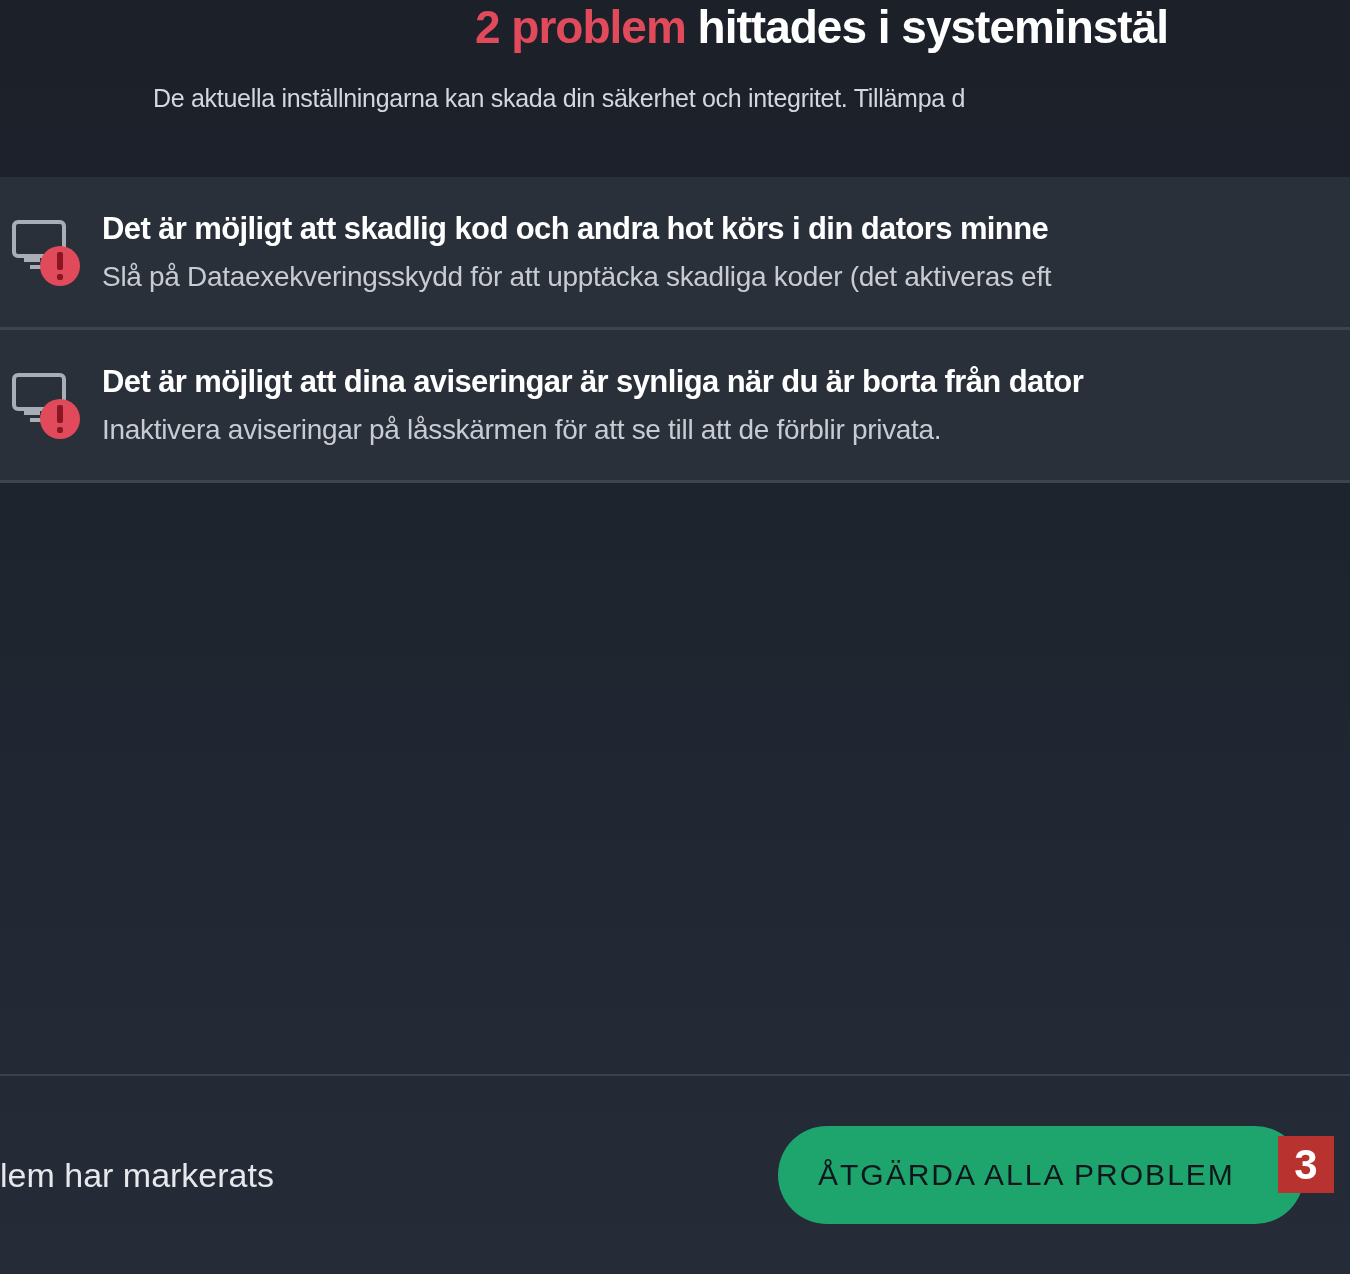 Image resolution: width=1350 pixels, height=1274 pixels. I want to click on problem-description: Inaktivera aviseringar på låsskärmen för att se till att de förblir privata., so click(522, 430).